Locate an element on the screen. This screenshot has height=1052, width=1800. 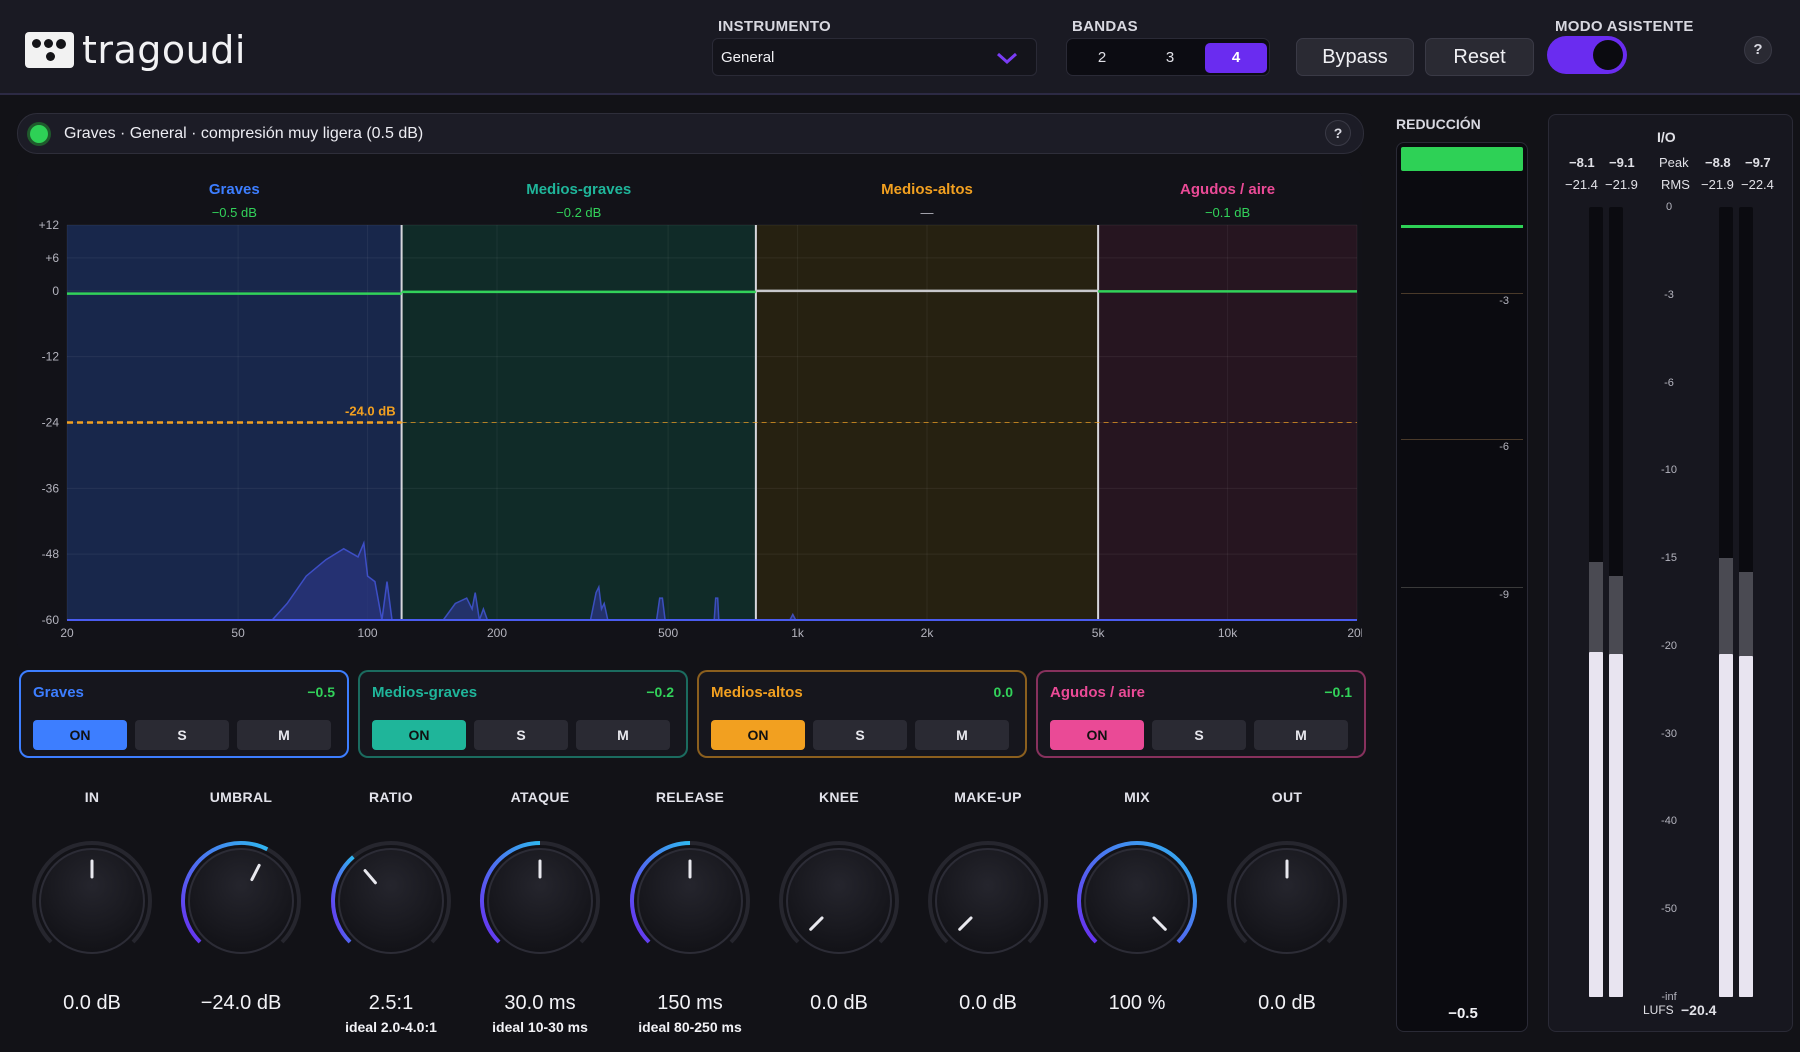
knob-label: ATAQUE is located at coordinates (540, 797).